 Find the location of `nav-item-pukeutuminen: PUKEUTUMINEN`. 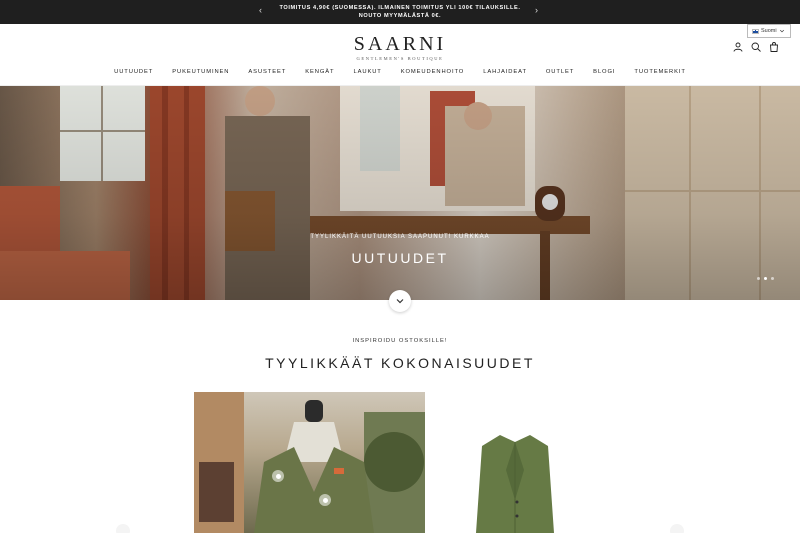

nav-item-pukeutuminen: PUKEUTUMINEN is located at coordinates (201, 72).